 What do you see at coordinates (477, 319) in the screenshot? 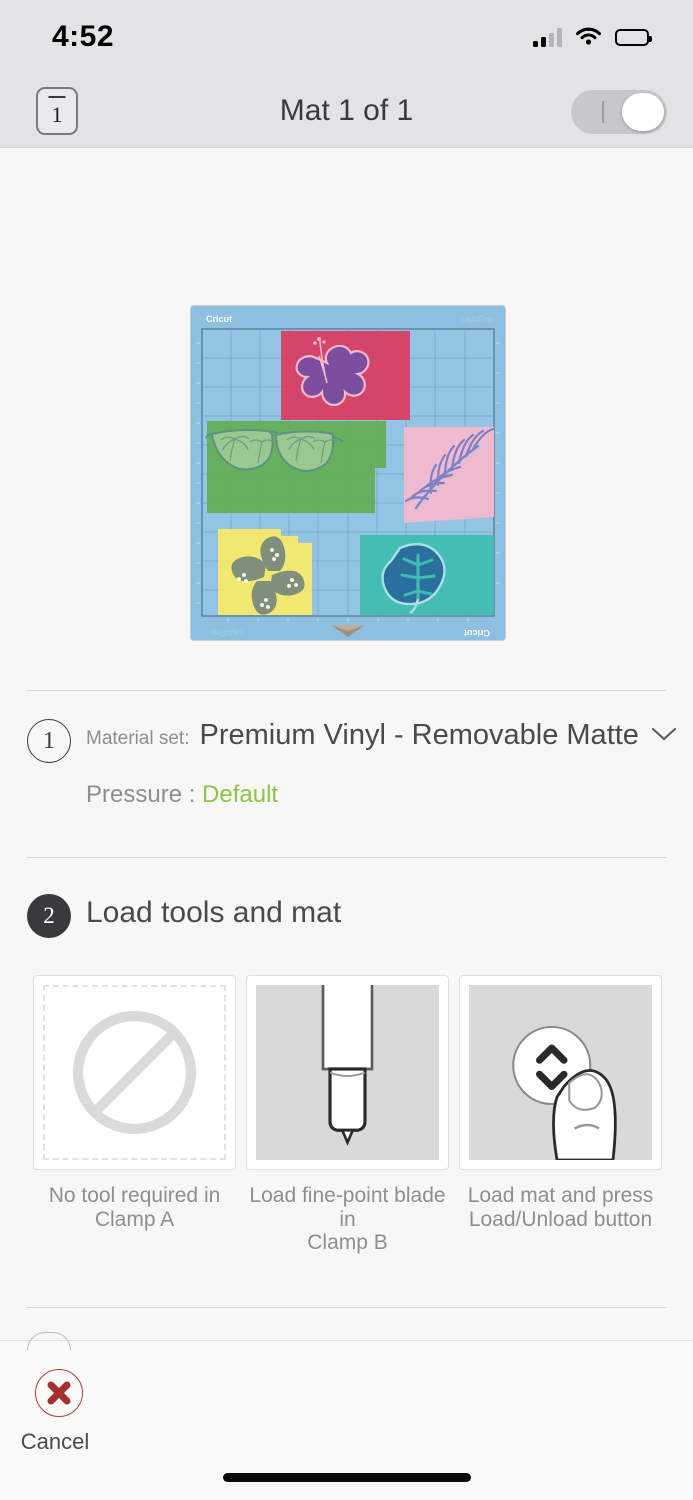
I see `mat-grip-top-right: LightGrip` at bounding box center [477, 319].